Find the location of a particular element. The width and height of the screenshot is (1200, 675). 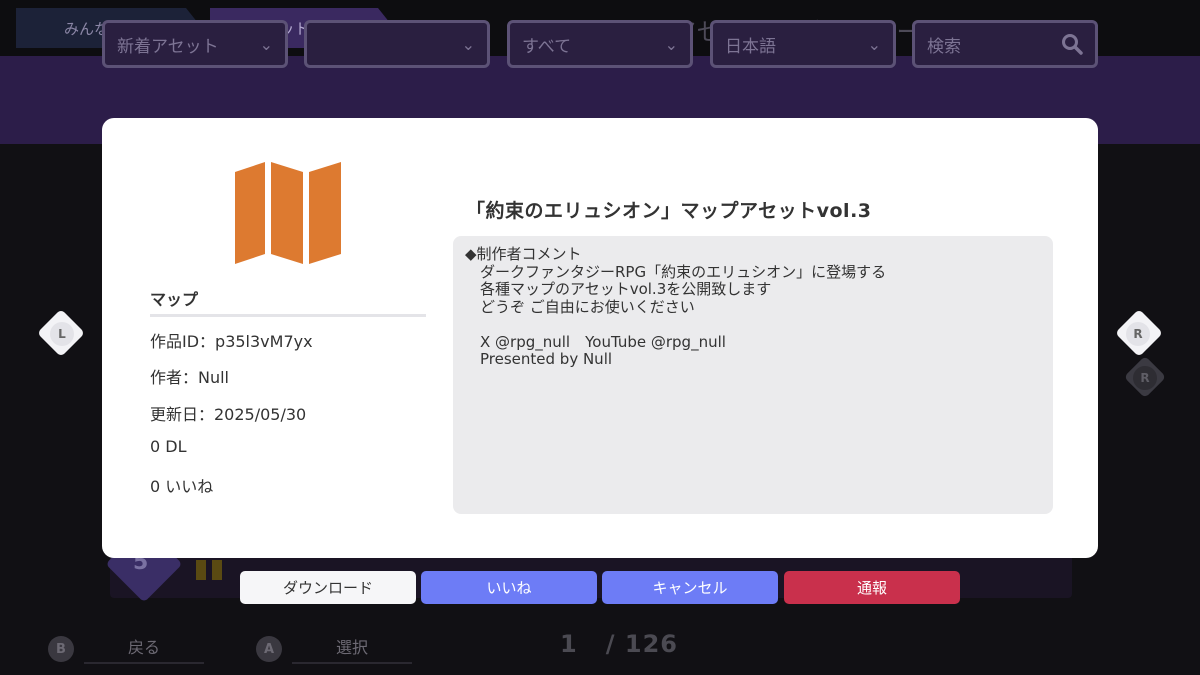

pause-icon is located at coordinates (209, 570).